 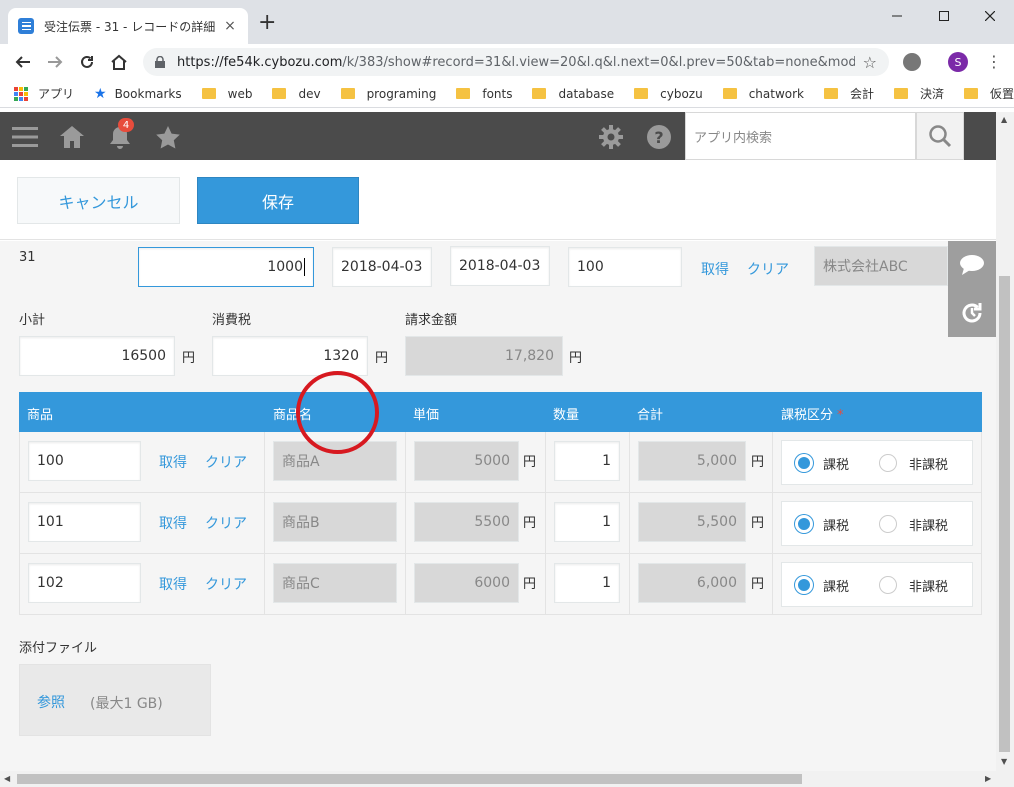 I want to click on reload-button, so click(x=87, y=62).